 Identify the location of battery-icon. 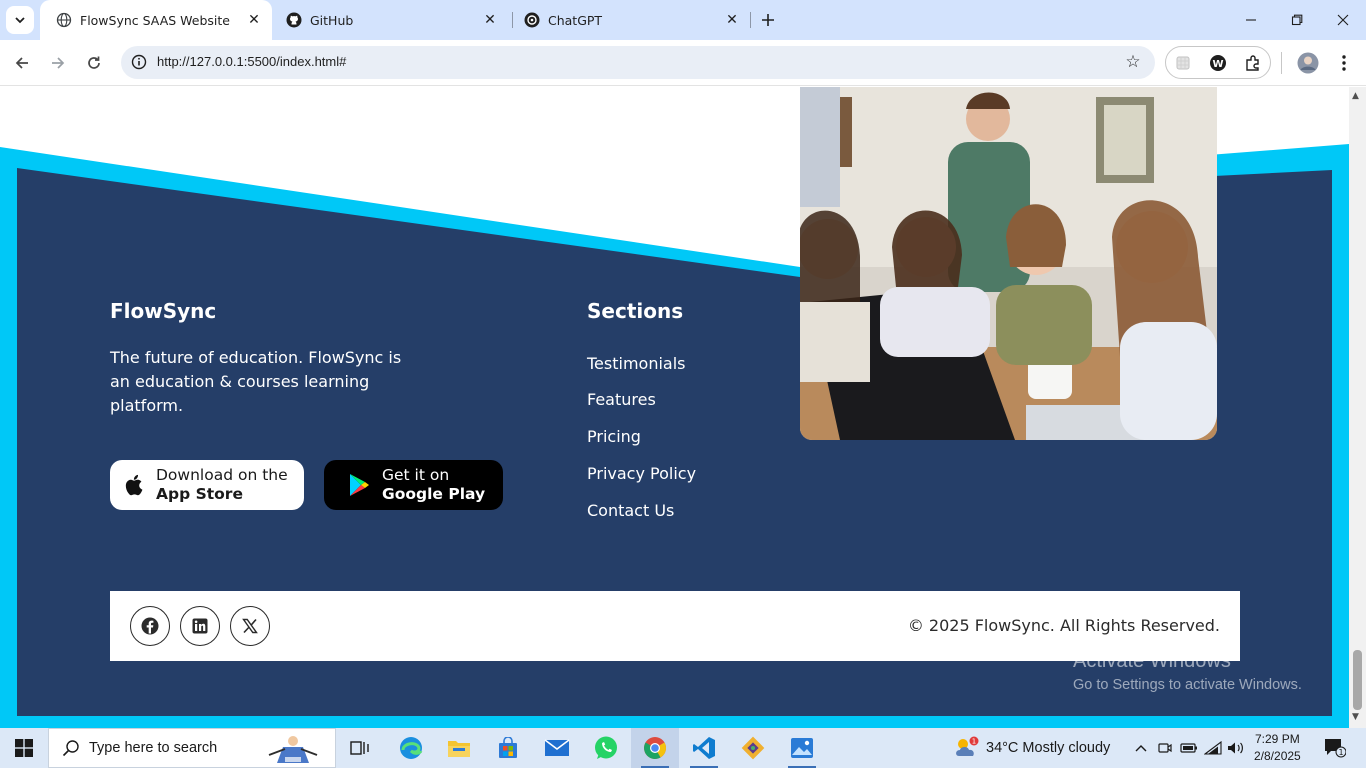
(1189, 748).